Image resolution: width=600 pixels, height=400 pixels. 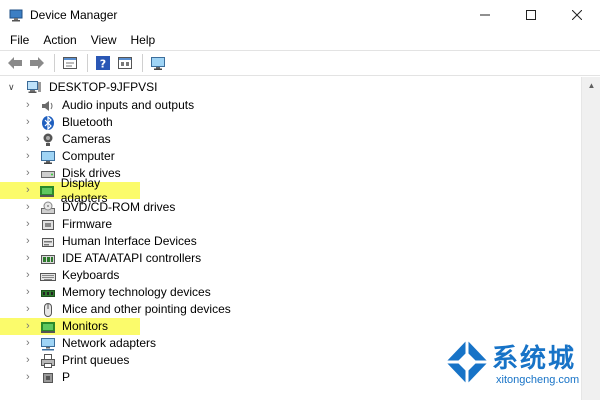 I want to click on computer-desktop-icon, so click(x=34, y=87).